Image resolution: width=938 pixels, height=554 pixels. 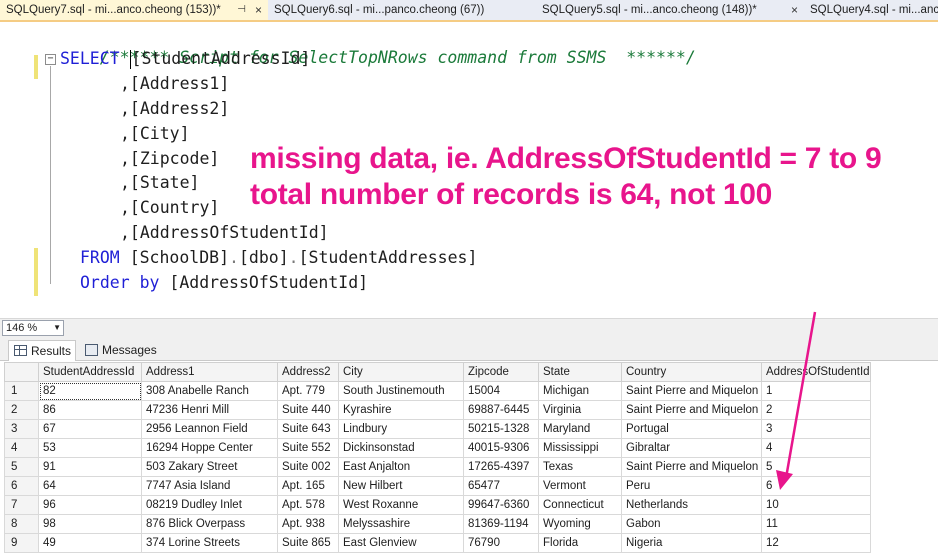 I want to click on arrow-shaft, so click(x=800, y=395).